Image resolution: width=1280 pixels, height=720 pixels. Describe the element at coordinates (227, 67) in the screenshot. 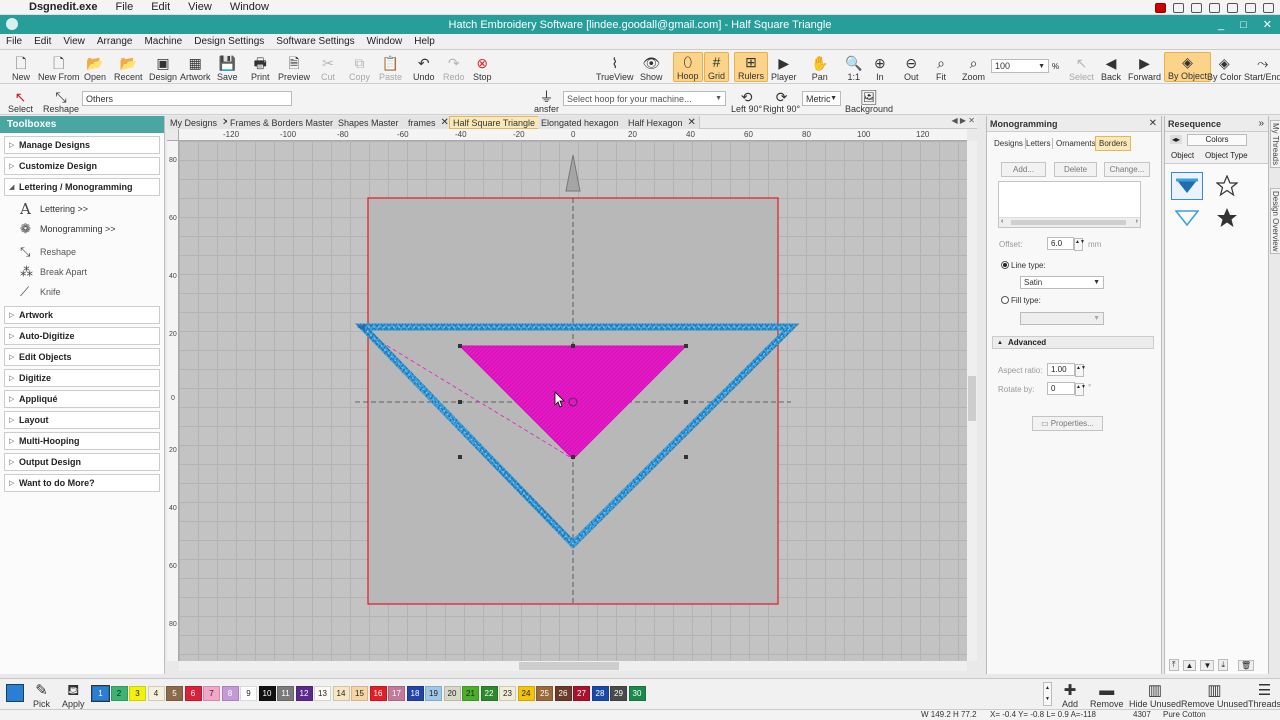

I see `save-button: 💾 Save` at that location.